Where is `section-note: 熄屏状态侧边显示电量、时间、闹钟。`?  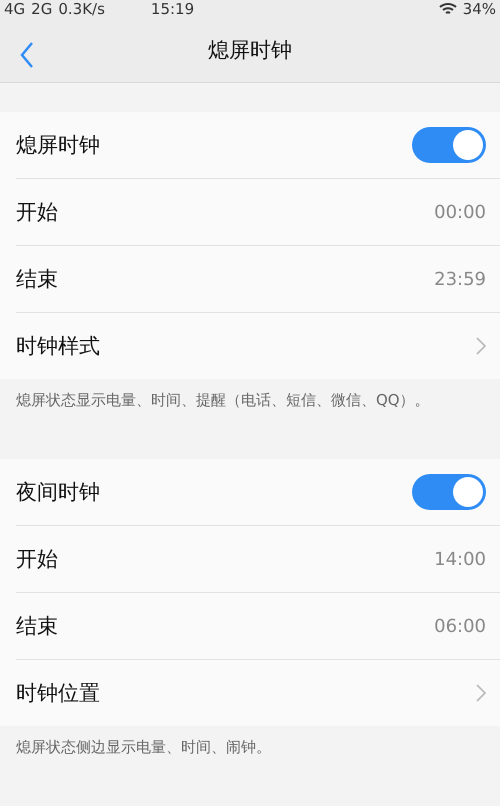
section-note: 熄屏状态侧边显示电量、时间、闹钟。 is located at coordinates (144, 747).